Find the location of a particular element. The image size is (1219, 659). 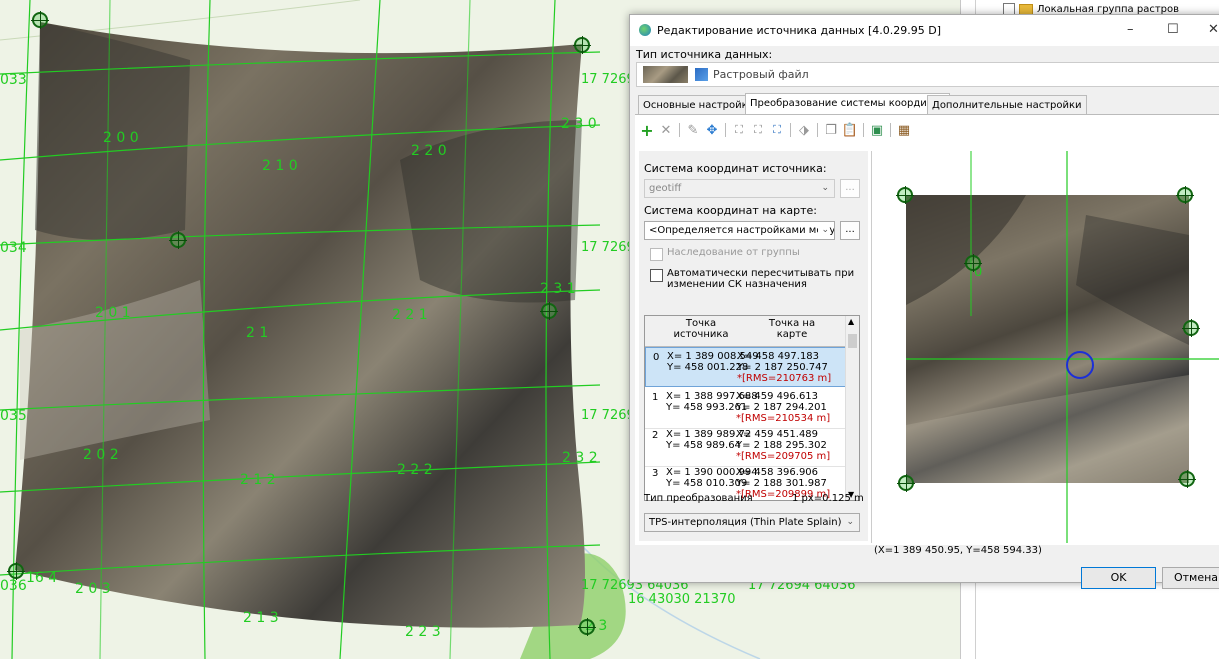

map-label: 2 0 3 is located at coordinates (93, 589).